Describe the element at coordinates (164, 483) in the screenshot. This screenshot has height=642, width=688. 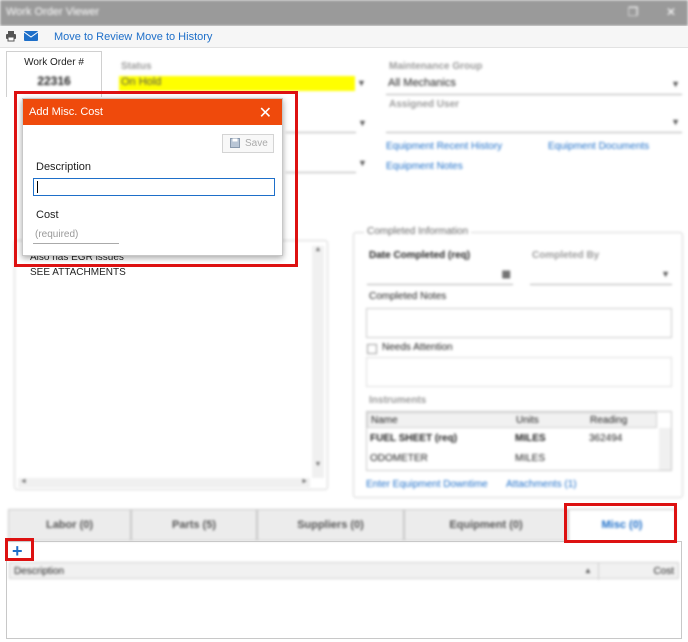
I see `horizontal-scrollbar: ◄ ►` at that location.